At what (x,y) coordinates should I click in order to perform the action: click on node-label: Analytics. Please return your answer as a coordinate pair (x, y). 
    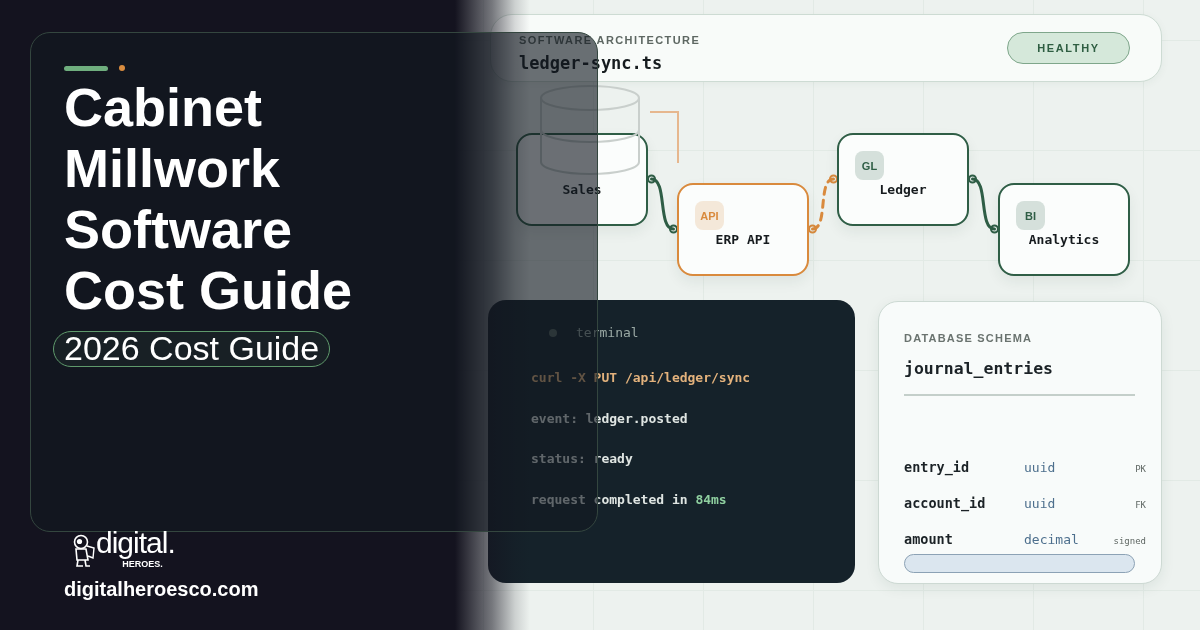
    Looking at the image, I should click on (1064, 240).